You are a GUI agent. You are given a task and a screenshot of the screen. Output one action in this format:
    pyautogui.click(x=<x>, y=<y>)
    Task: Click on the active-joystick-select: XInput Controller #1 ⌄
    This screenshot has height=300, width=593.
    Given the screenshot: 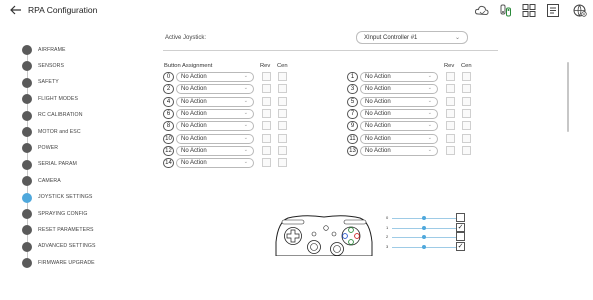 What is the action you would take?
    pyautogui.click(x=412, y=37)
    